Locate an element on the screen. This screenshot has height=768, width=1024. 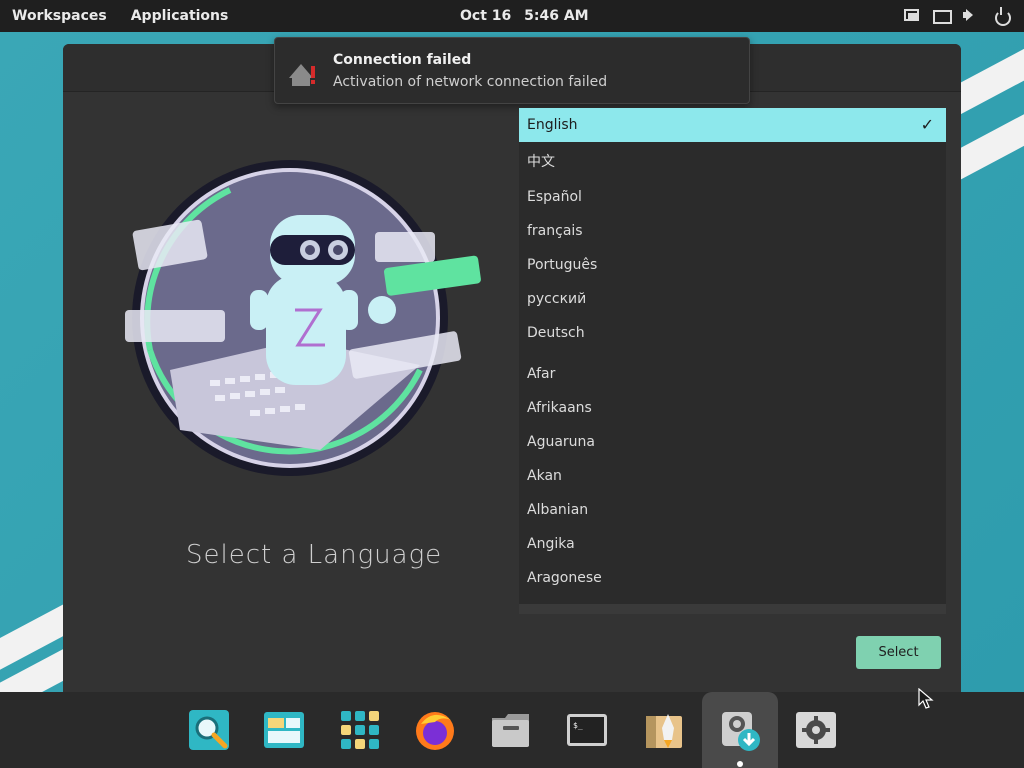
language-label: Aguaruna is located at coordinates (561, 442).